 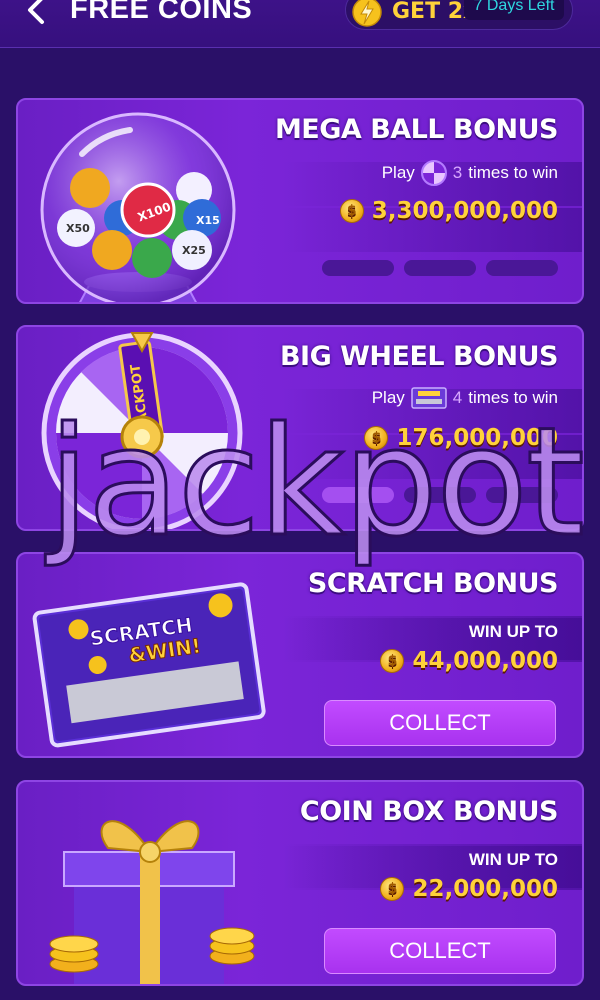 I want to click on ball-label: X15, so click(x=208, y=220).